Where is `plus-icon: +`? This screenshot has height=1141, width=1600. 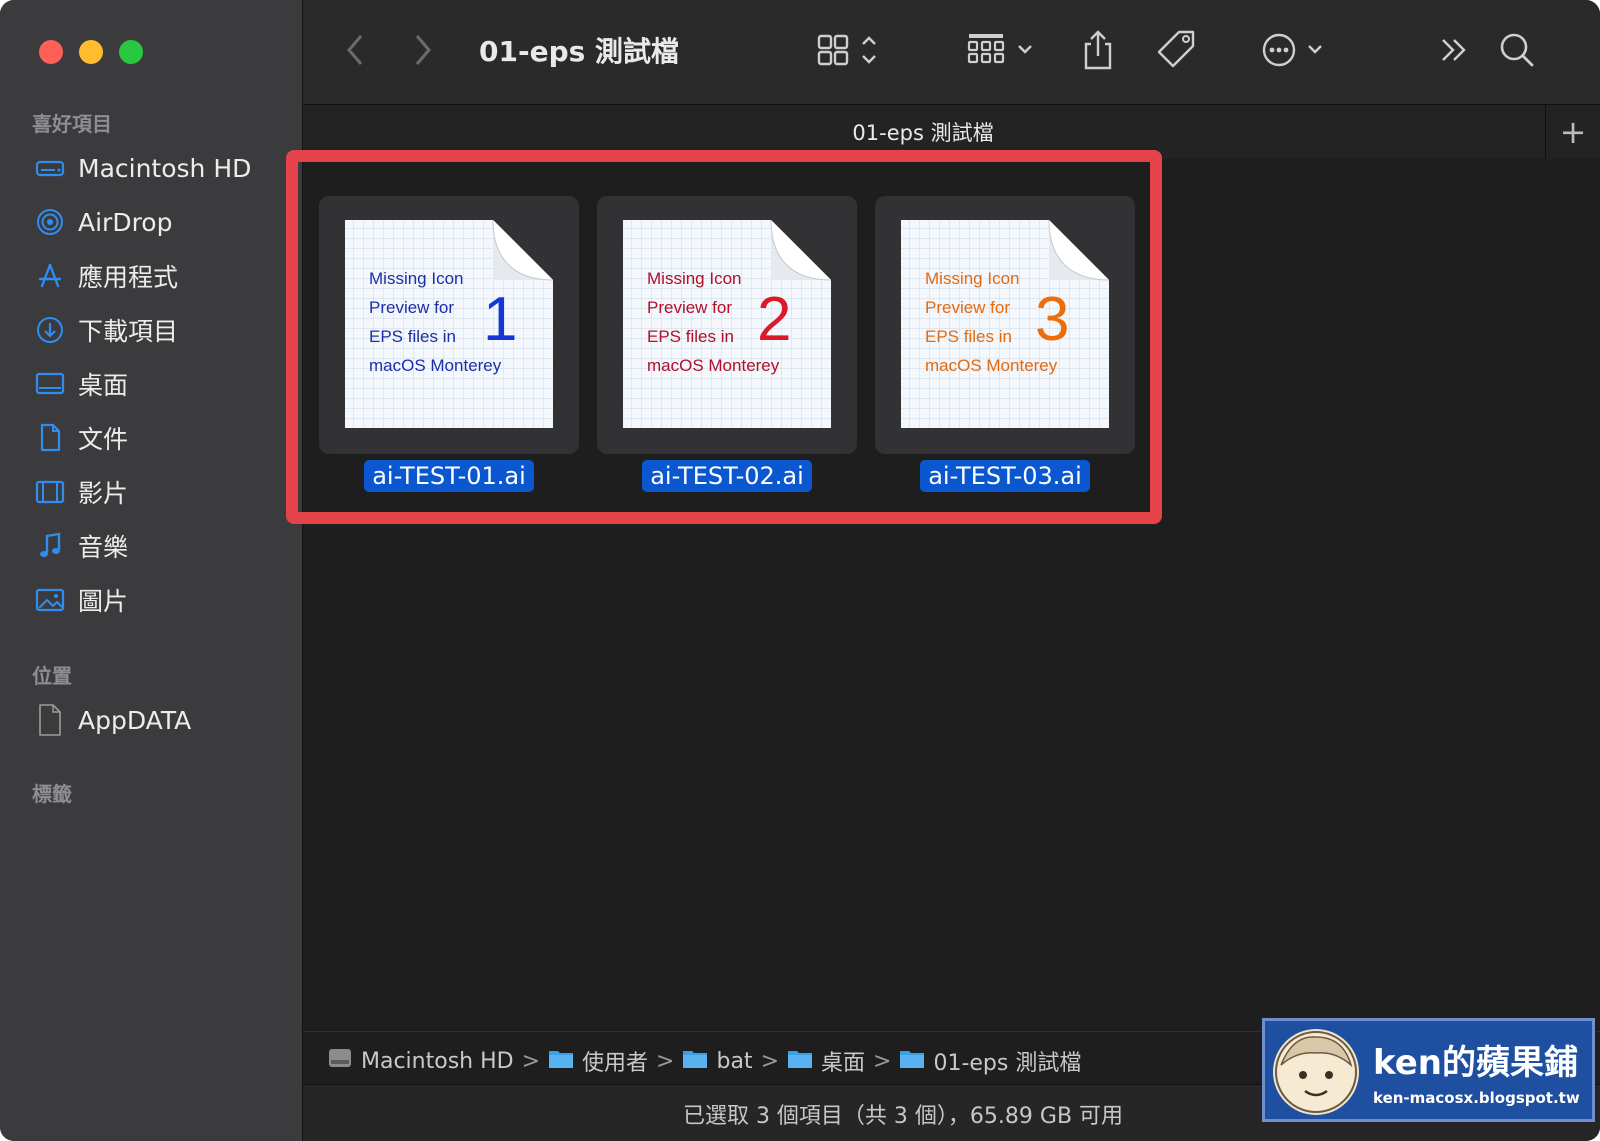
plus-icon: + is located at coordinates (1573, 132).